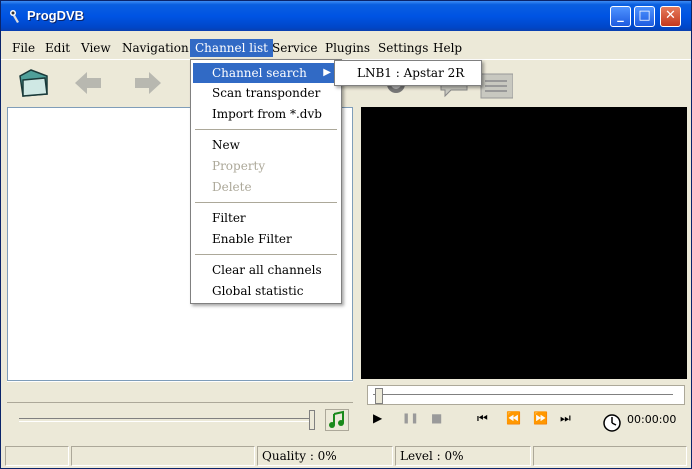 The width and height of the screenshot is (692, 469). I want to click on menu-settings: Settings, so click(403, 48).